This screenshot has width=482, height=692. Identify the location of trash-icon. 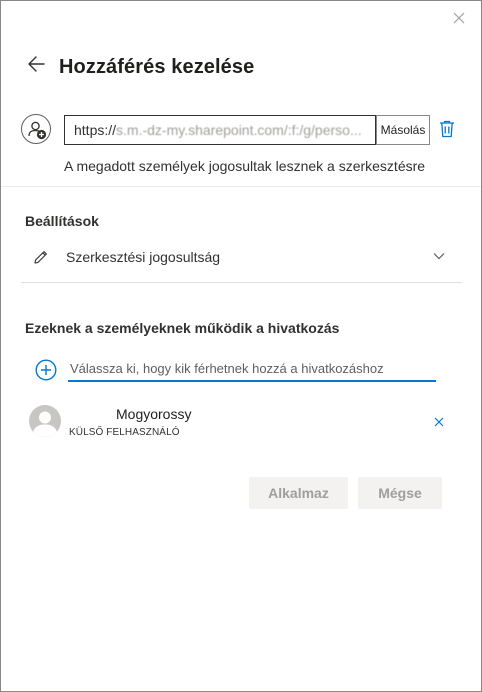
(447, 129).